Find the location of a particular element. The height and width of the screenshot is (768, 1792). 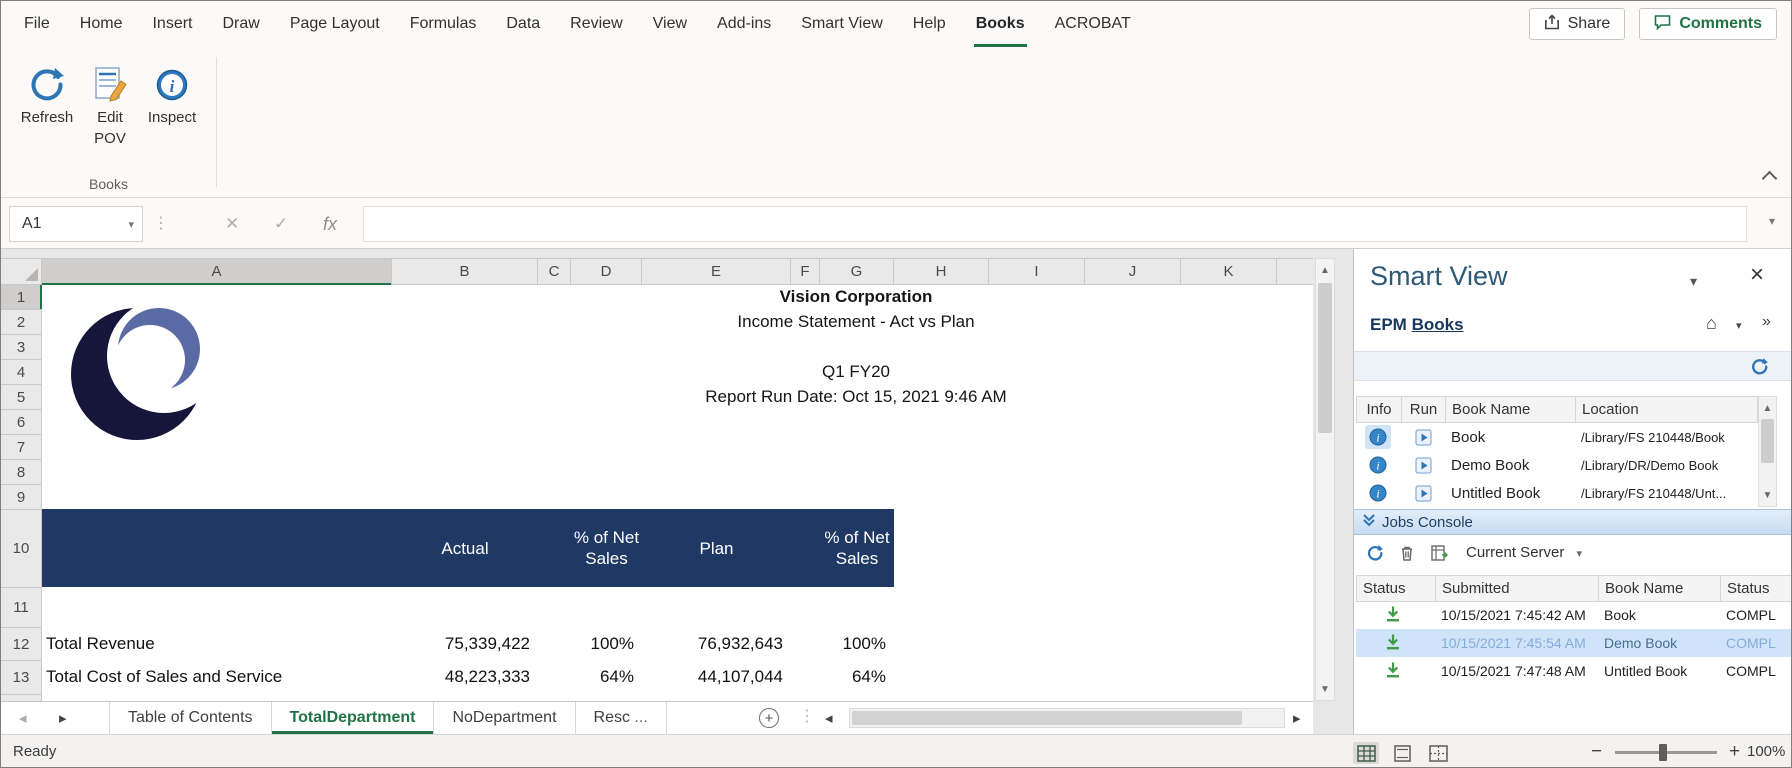

zoom-out-icon: − is located at coordinates (1596, 751).